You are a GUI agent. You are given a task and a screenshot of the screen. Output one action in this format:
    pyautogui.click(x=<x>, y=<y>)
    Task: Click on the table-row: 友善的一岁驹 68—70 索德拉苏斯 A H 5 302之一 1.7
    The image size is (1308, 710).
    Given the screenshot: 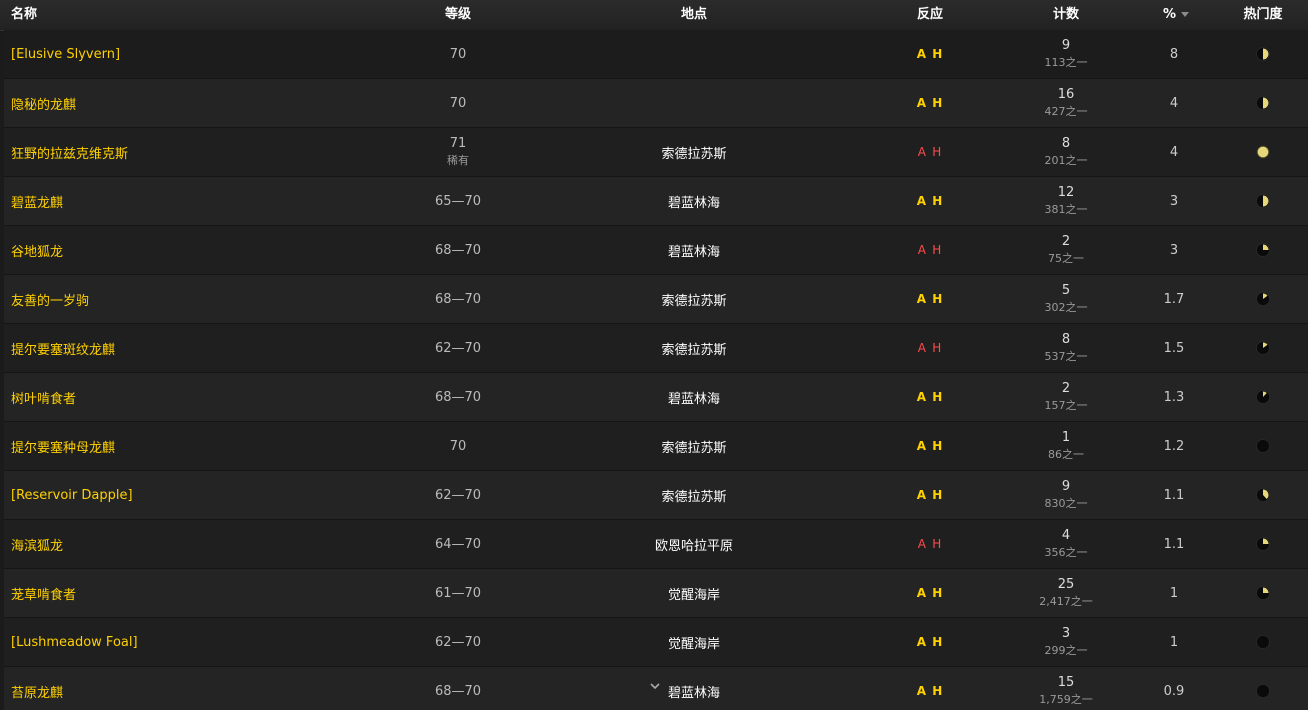 What is the action you would take?
    pyautogui.click(x=656, y=299)
    